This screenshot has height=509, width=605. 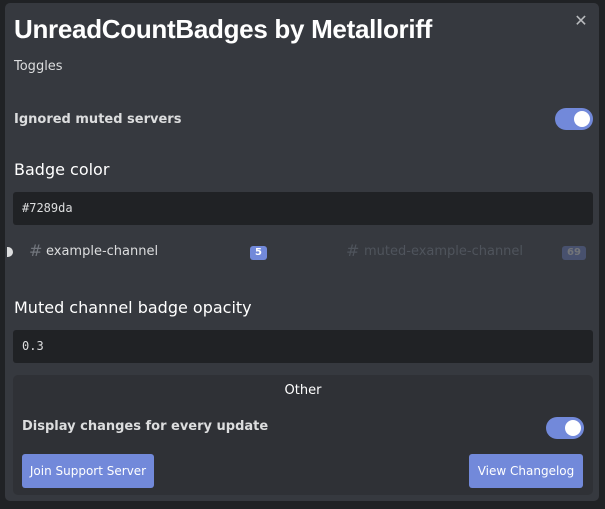 I want to click on example-channel-name: example-channel, so click(x=102, y=251).